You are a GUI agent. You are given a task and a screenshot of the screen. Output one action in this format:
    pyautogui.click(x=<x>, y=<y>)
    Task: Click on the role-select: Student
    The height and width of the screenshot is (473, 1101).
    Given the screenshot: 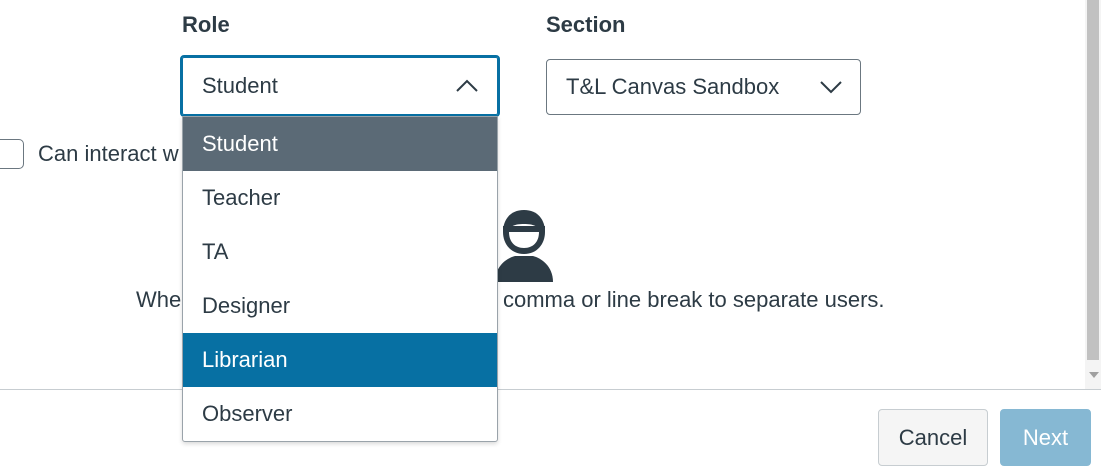 What is the action you would take?
    pyautogui.click(x=340, y=86)
    